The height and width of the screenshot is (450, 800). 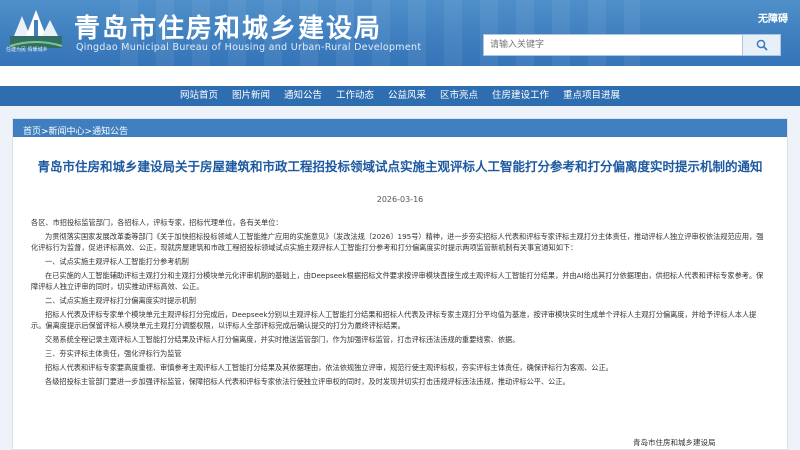 I want to click on nav-item-housing-work: 住房建设工作, so click(x=520, y=96).